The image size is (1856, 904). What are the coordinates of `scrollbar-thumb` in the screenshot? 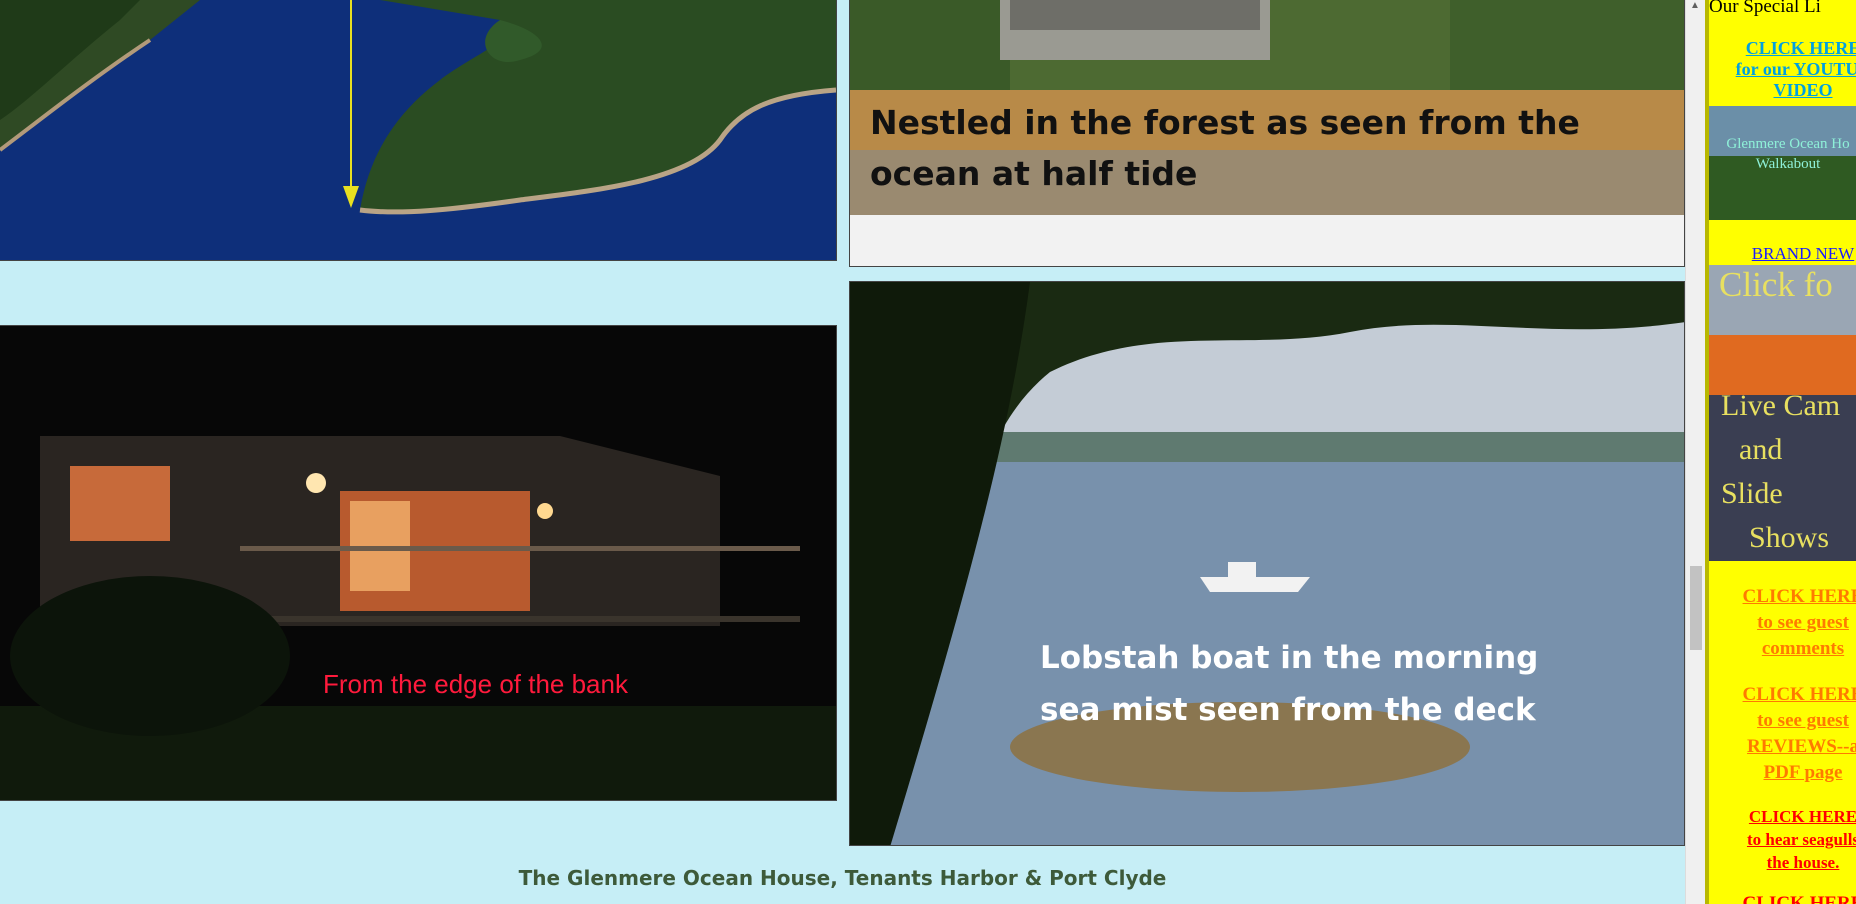 It's located at (1696, 608).